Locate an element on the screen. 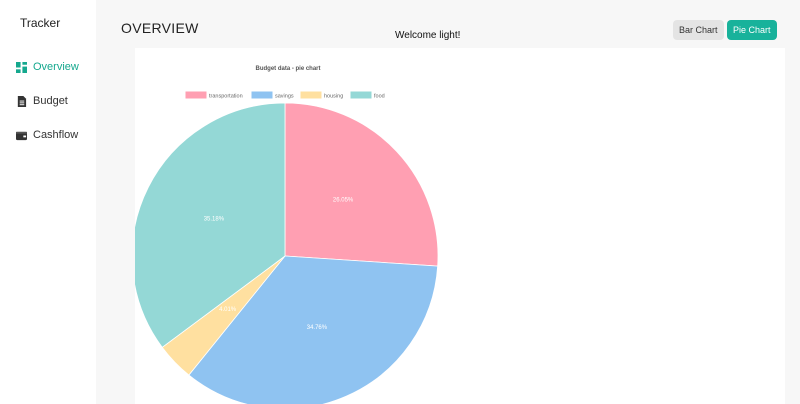  wallet-icon is located at coordinates (21, 135).